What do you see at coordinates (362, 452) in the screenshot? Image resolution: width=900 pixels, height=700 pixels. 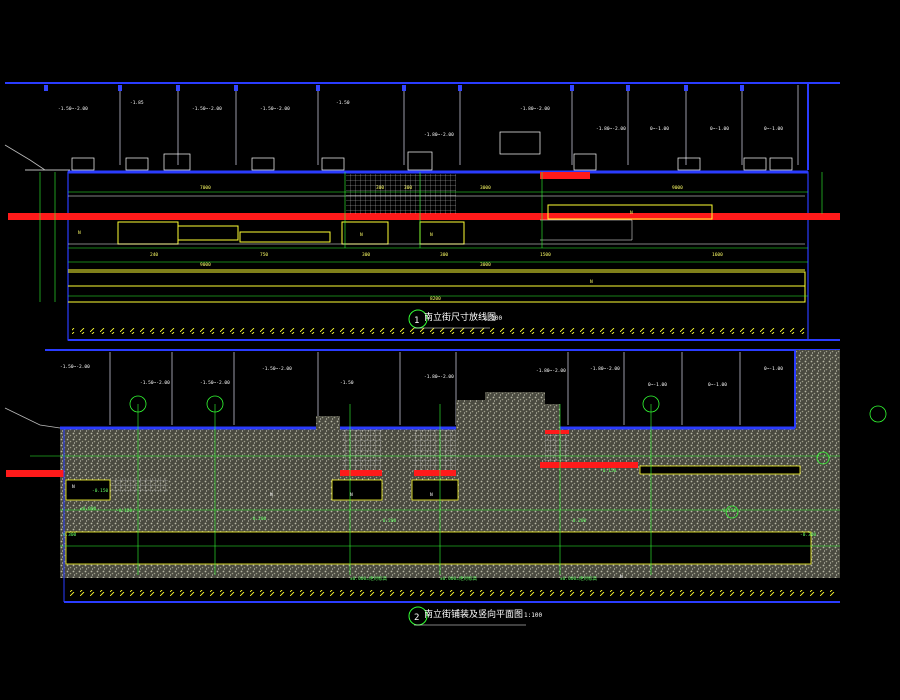 I see `stair-grate-a` at bounding box center [362, 452].